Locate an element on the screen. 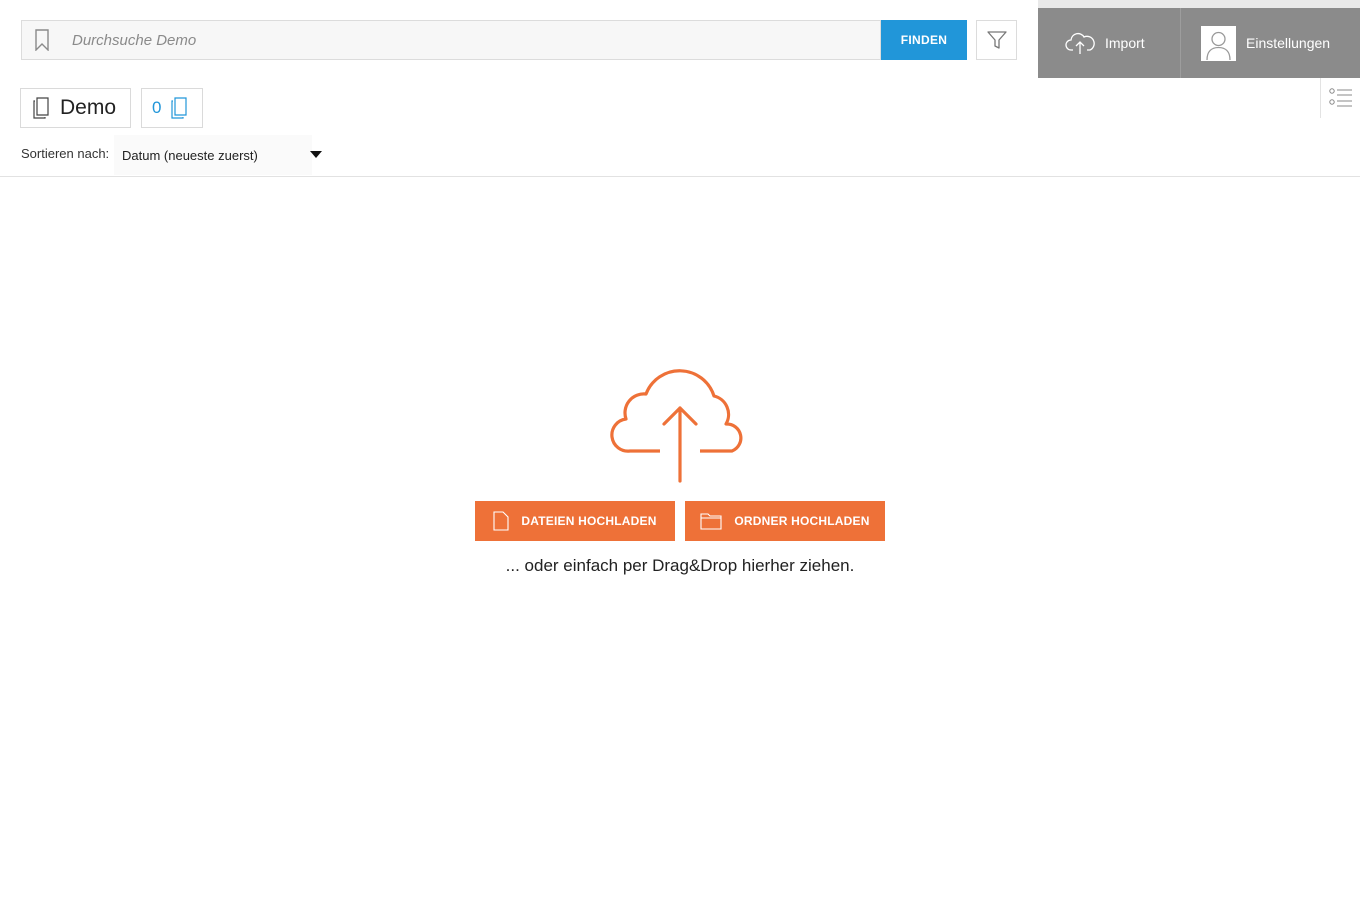 The width and height of the screenshot is (1360, 916). top-right-panel: Import Einstellungen is located at coordinates (1199, 39).